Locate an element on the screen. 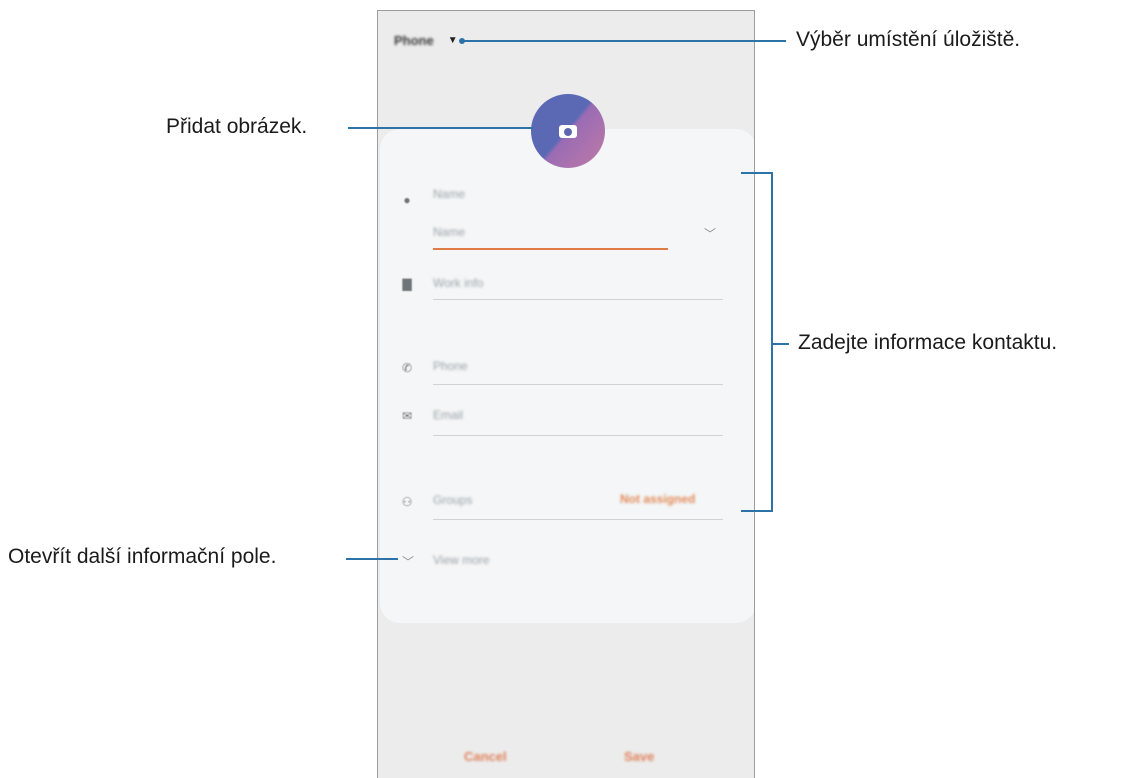  caret-down-icon: ▼ is located at coordinates (452, 40).